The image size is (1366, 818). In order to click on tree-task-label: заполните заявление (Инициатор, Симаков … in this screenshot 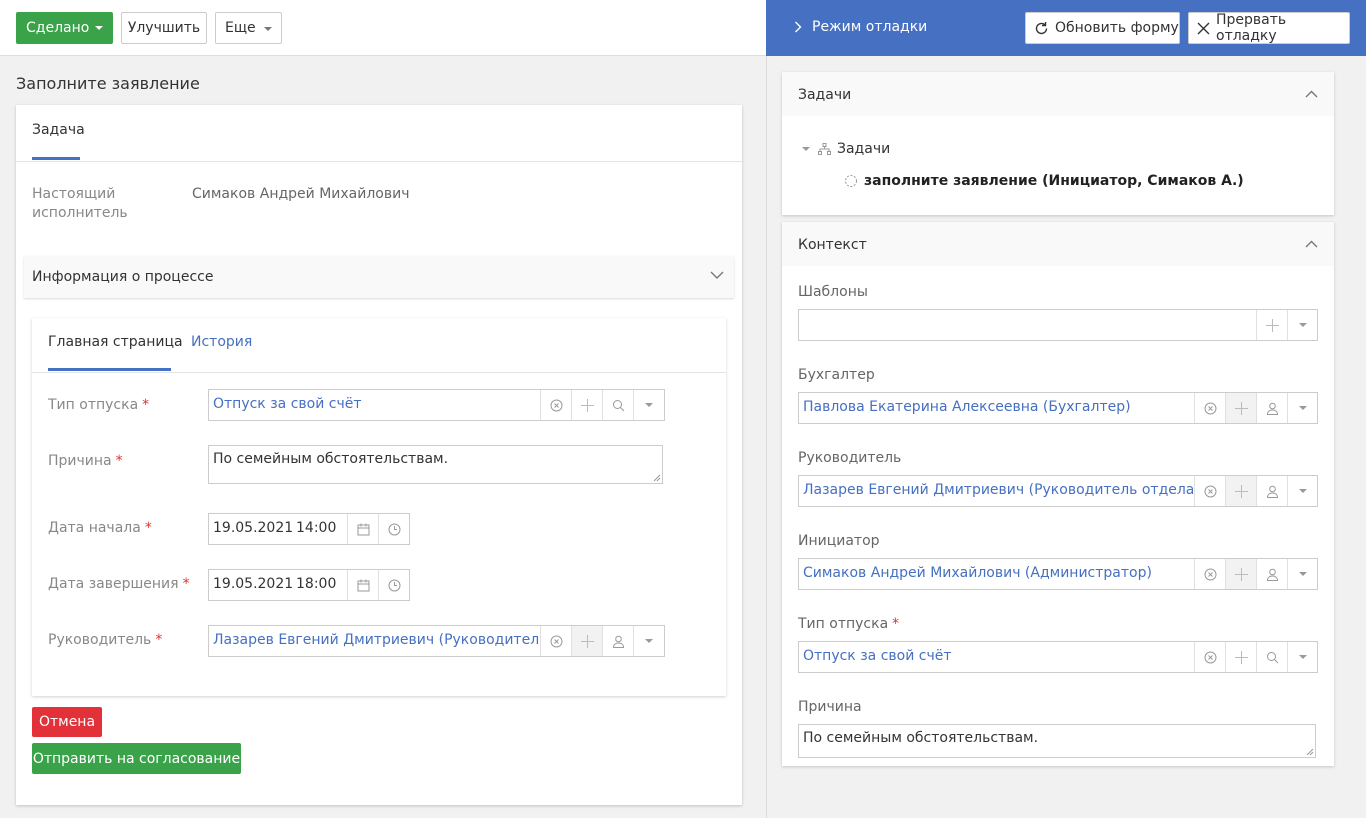, I will do `click(1054, 181)`.